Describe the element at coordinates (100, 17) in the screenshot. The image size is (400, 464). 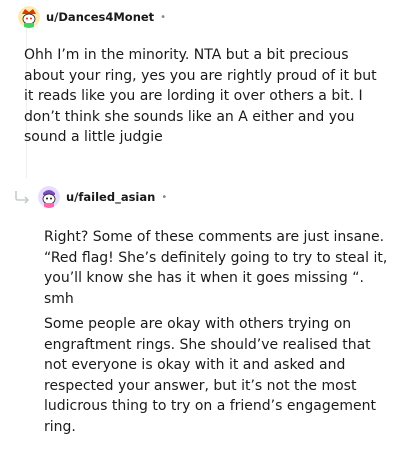
I see `username: u/Dances4Monet` at that location.